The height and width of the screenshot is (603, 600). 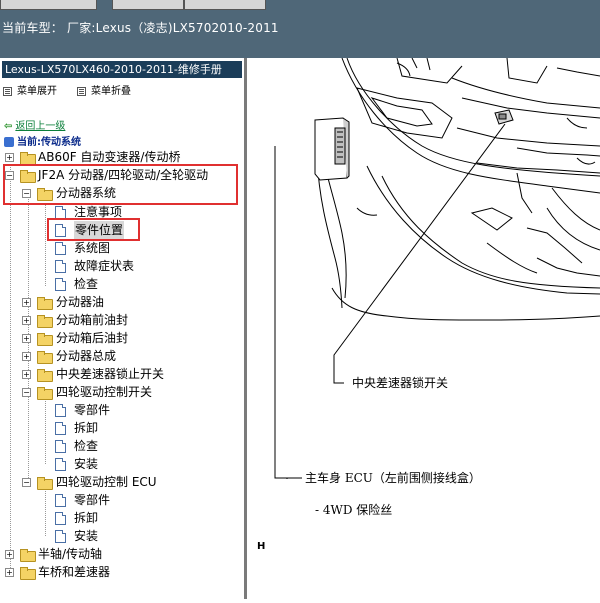 I want to click on tree-item-label: 四轮驱动控制开关, so click(x=104, y=392).